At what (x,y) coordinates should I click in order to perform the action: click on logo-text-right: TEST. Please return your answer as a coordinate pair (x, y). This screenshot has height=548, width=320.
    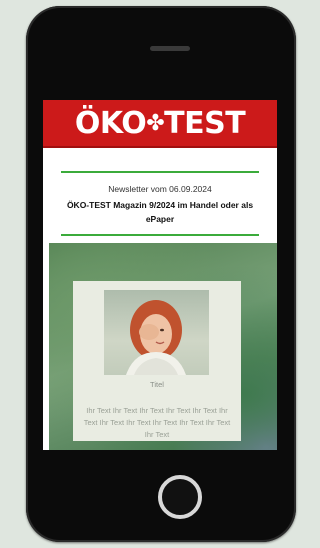
    Looking at the image, I should click on (205, 123).